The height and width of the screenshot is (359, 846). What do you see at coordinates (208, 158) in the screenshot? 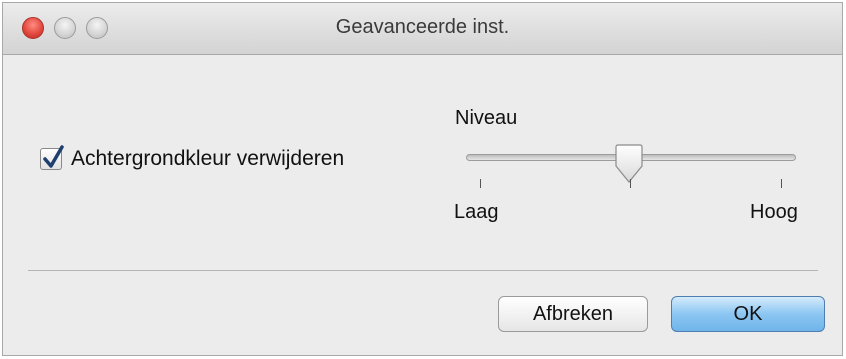
I see `remove-background-label: Achtergrondkleur verwijderen` at bounding box center [208, 158].